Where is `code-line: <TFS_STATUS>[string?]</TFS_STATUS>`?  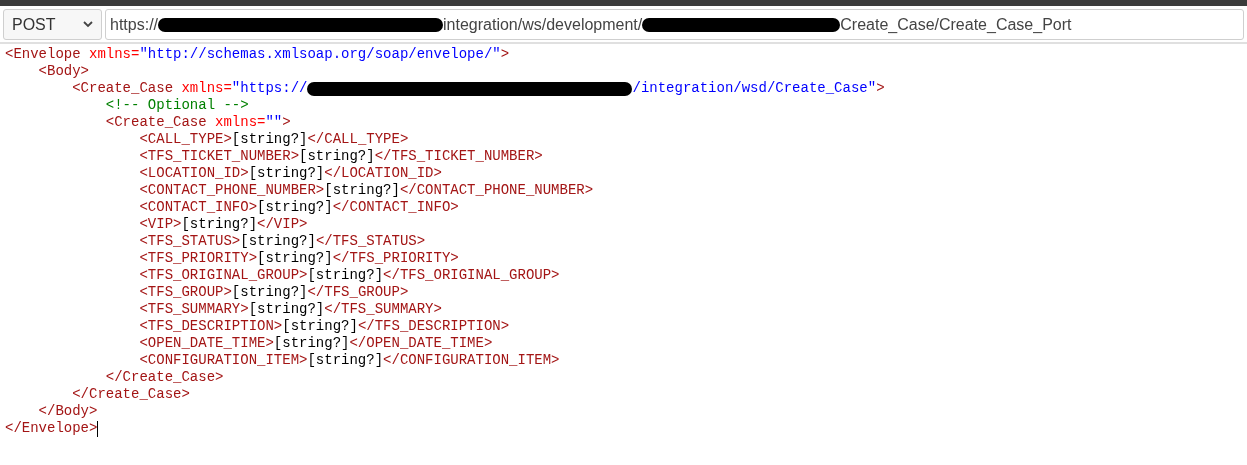 code-line: <TFS_STATUS>[string?]</TFS_STATUS> is located at coordinates (282, 241).